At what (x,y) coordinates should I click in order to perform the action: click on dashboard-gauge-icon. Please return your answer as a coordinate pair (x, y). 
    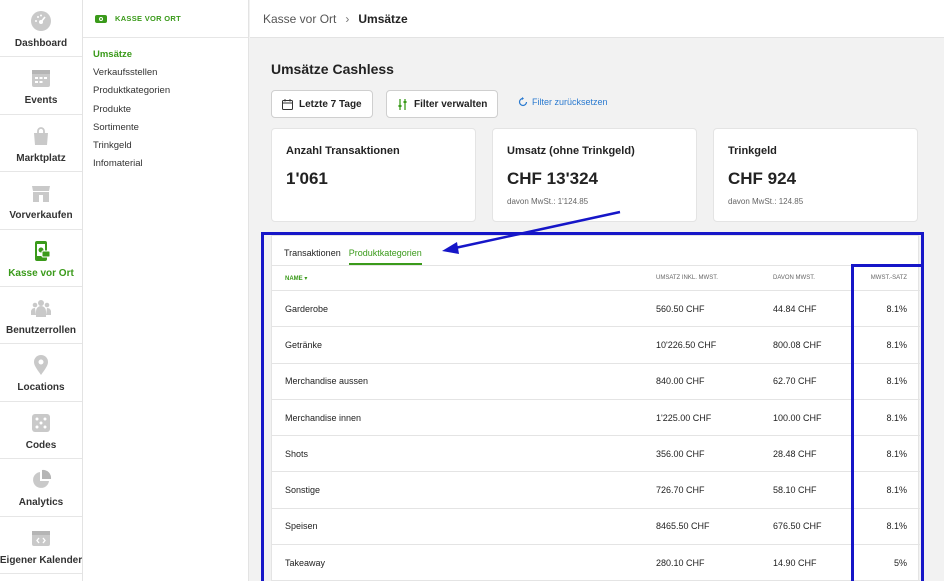
    Looking at the image, I should click on (41, 21).